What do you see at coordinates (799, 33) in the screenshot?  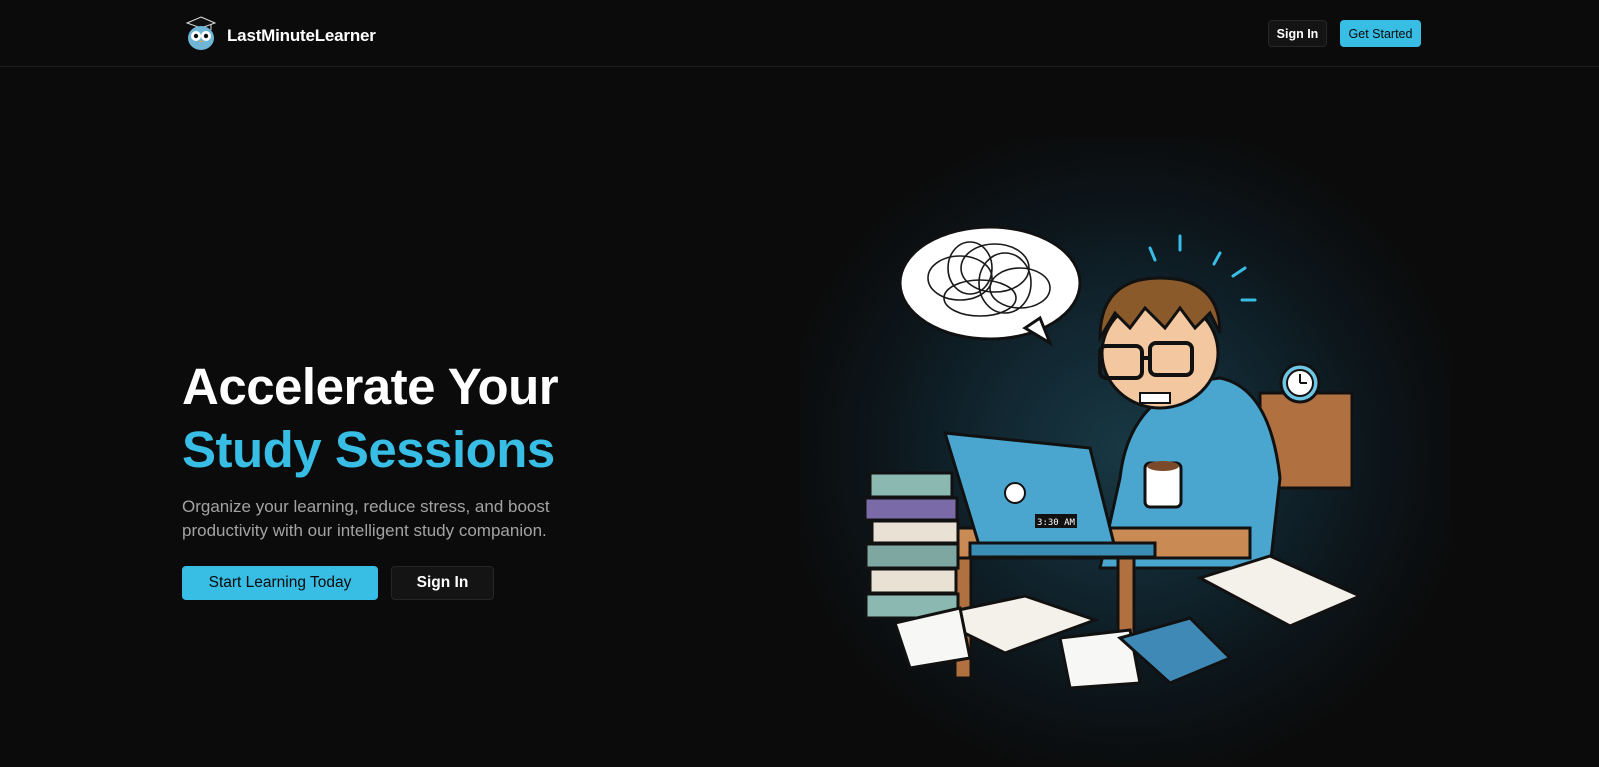 I see `top-nav-bar: LastMinuteLearner Sign In Get Started` at bounding box center [799, 33].